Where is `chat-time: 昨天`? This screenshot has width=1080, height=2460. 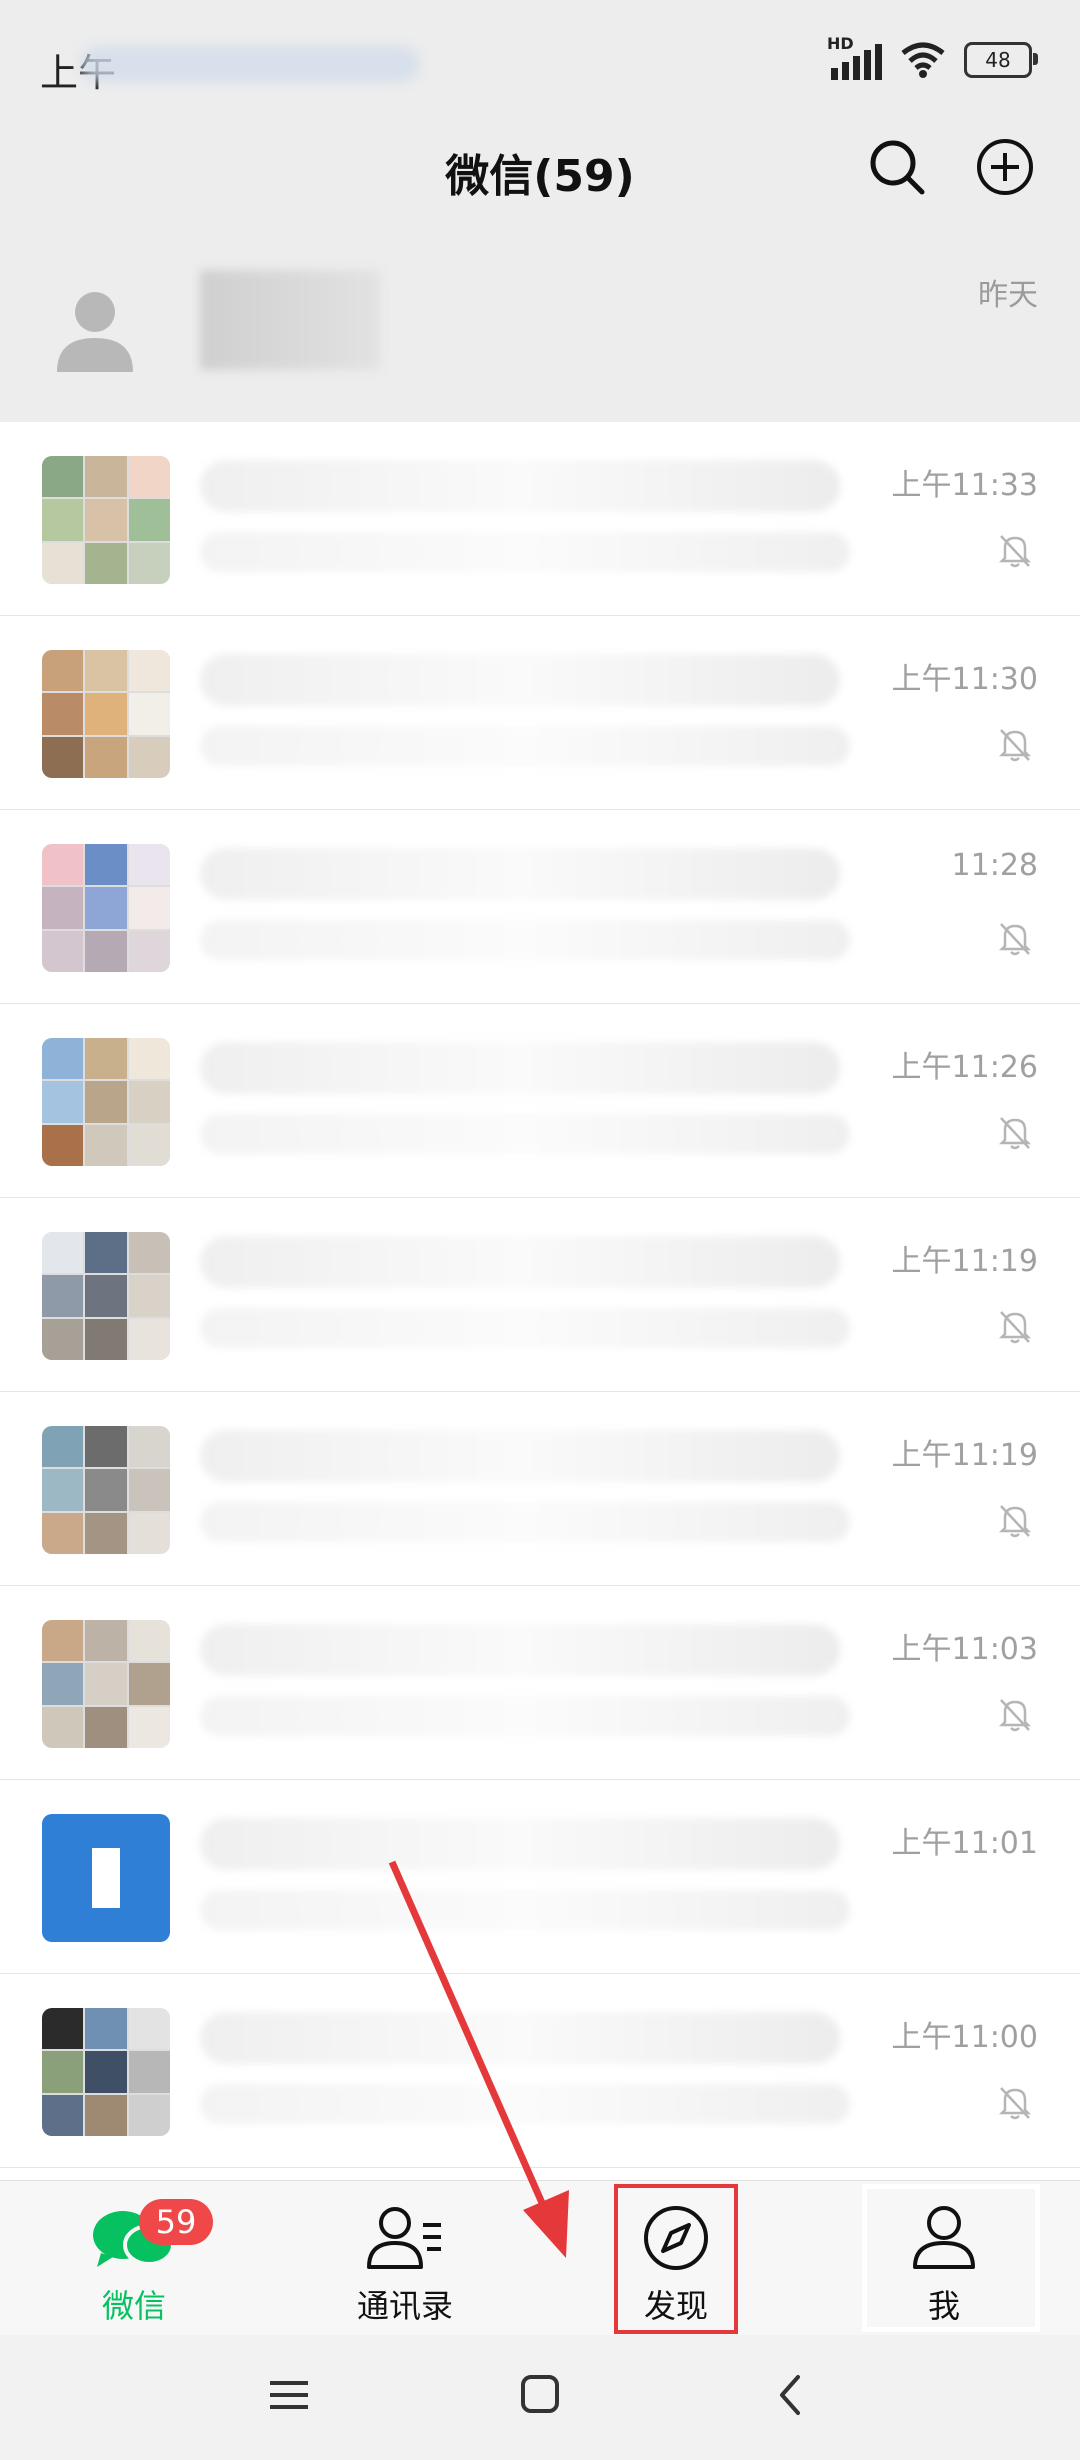
chat-time: 昨天 is located at coordinates (1008, 295).